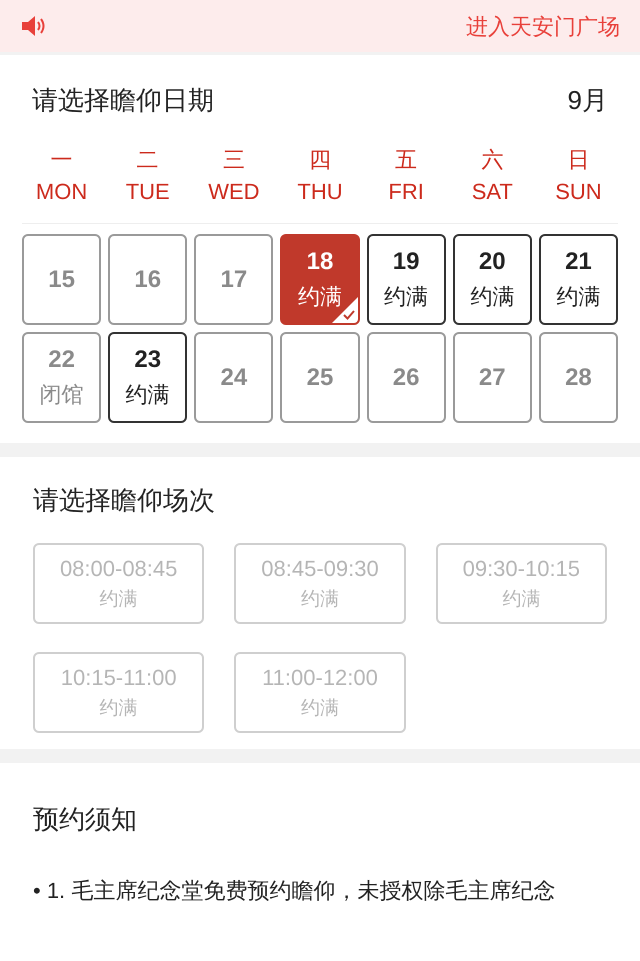 The image size is (640, 961). I want to click on weekday-label: SUN, so click(578, 192).